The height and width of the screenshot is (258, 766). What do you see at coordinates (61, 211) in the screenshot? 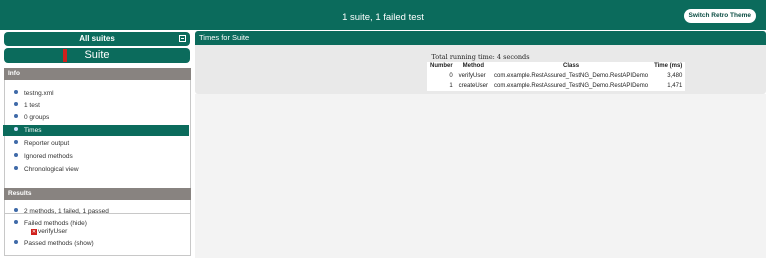
I see `results-summary: 2 methods, 1 failed, 1 passed` at bounding box center [61, 211].